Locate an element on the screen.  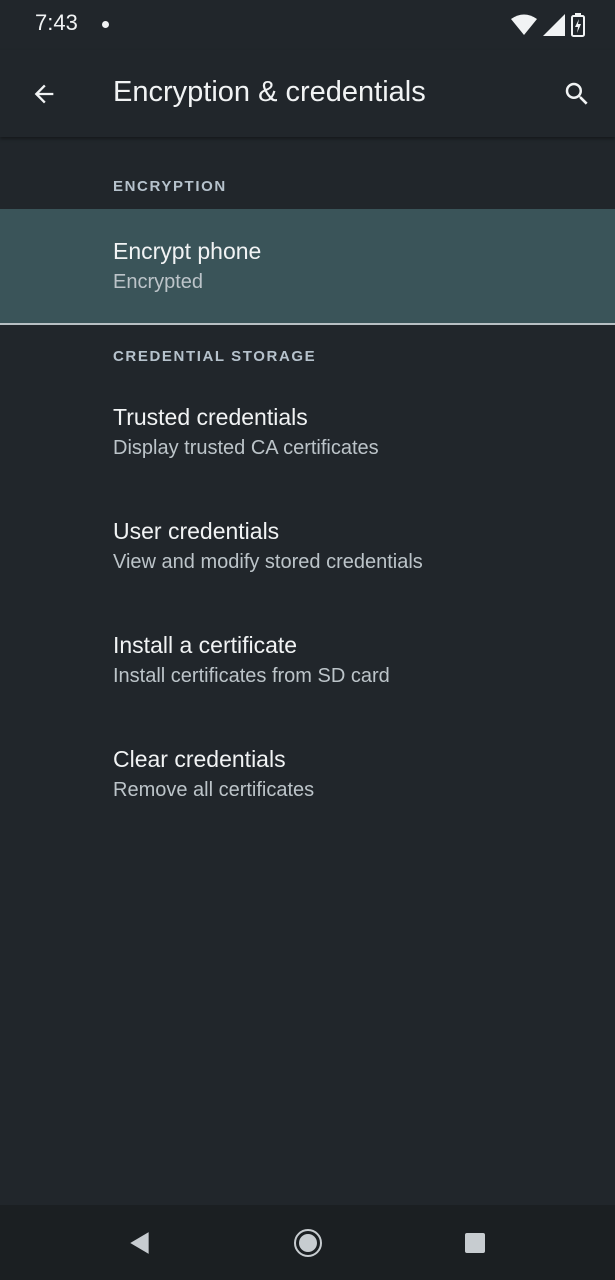
nav-home-icon is located at coordinates (308, 1242).